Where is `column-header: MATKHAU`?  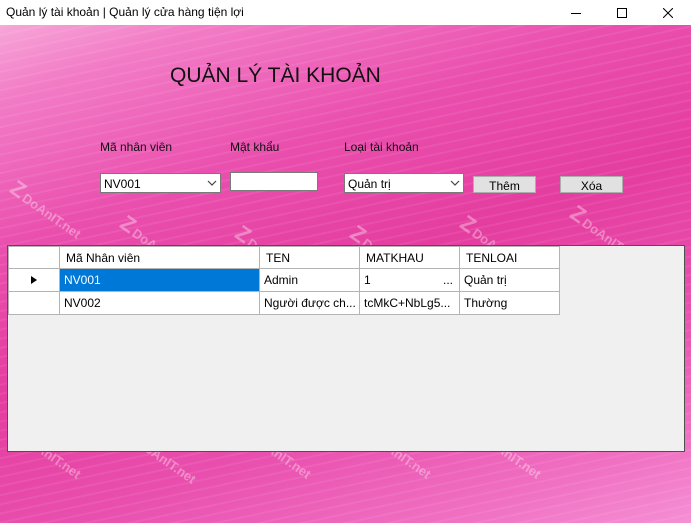 column-header: MATKHAU is located at coordinates (409, 257).